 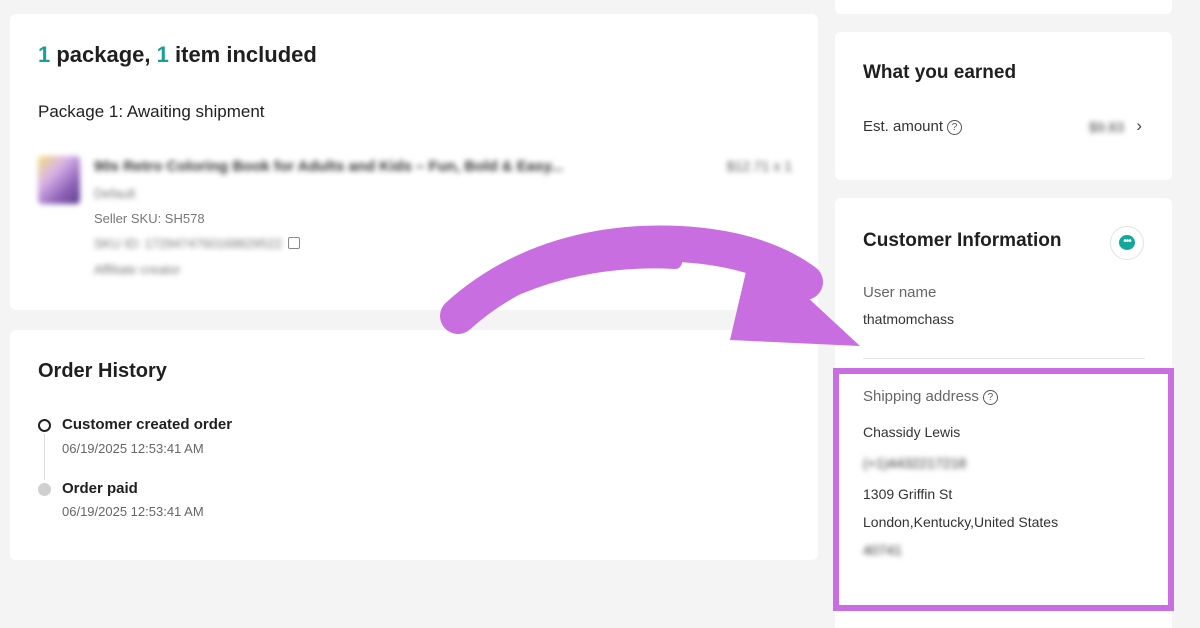 What do you see at coordinates (44, 457) in the screenshot?
I see `timeline-connector` at bounding box center [44, 457].